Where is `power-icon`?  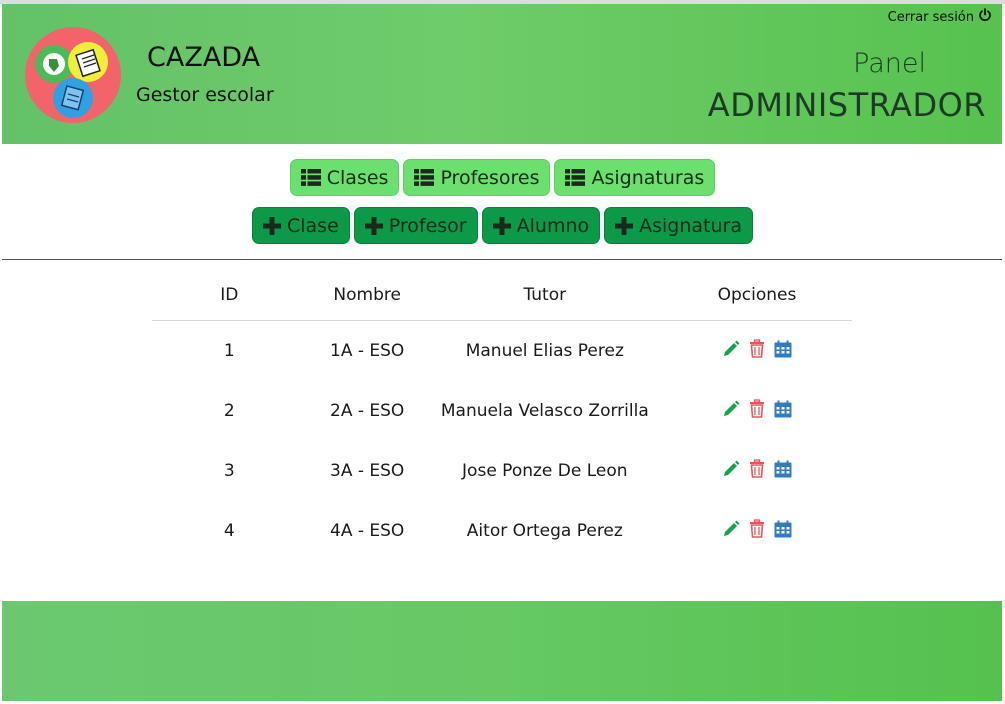 power-icon is located at coordinates (985, 17).